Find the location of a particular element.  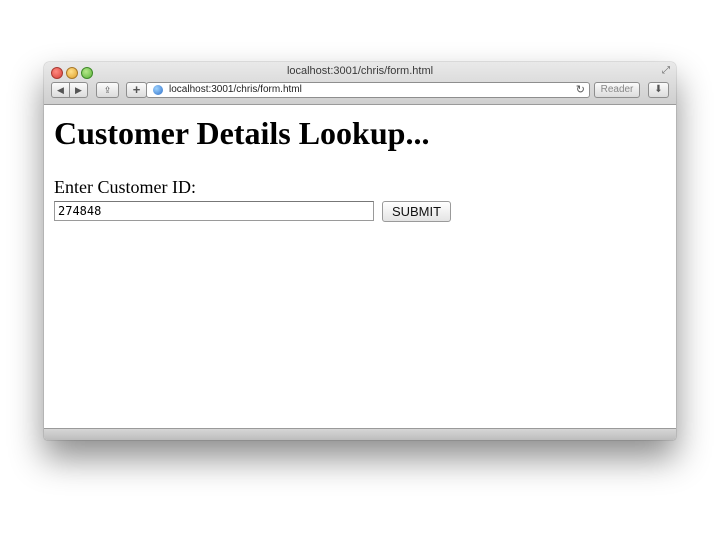

reload-icon: ↻ is located at coordinates (580, 89).